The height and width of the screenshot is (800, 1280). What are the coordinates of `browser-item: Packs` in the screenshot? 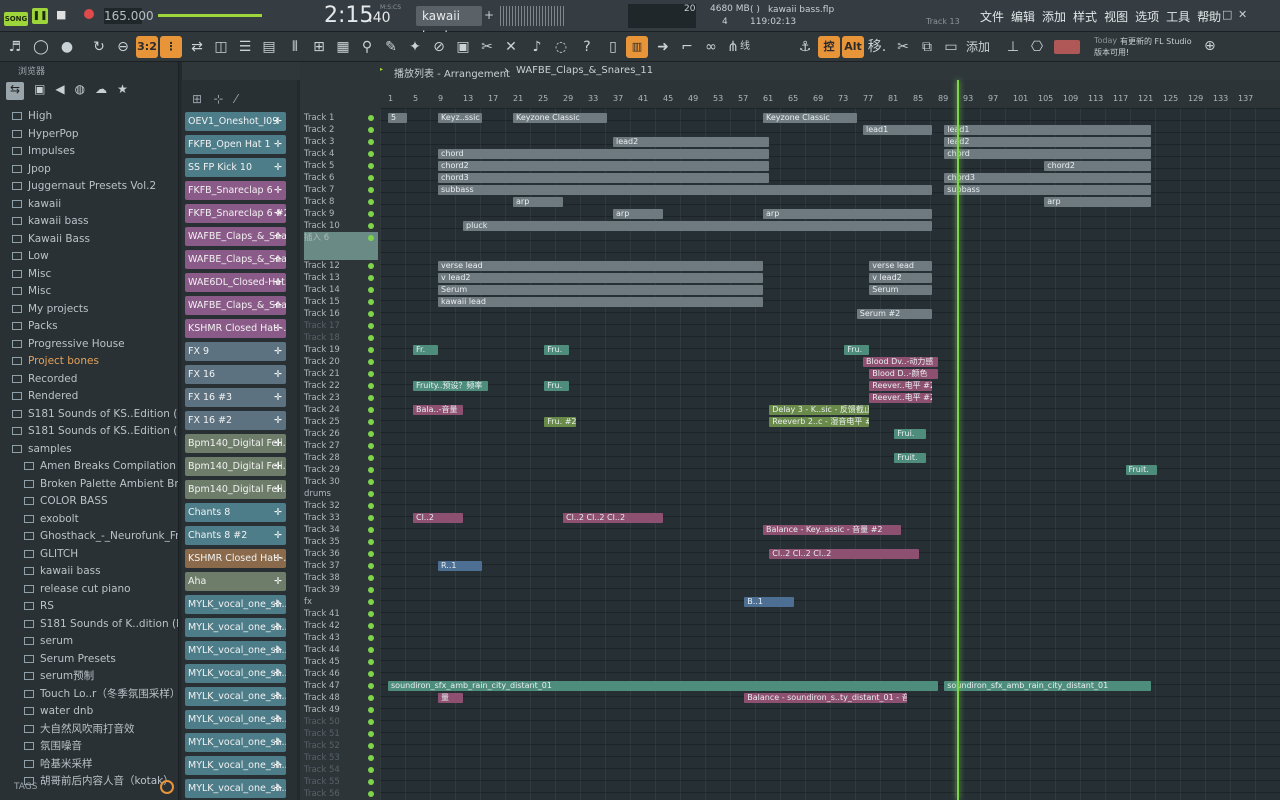 It's located at (89, 326).